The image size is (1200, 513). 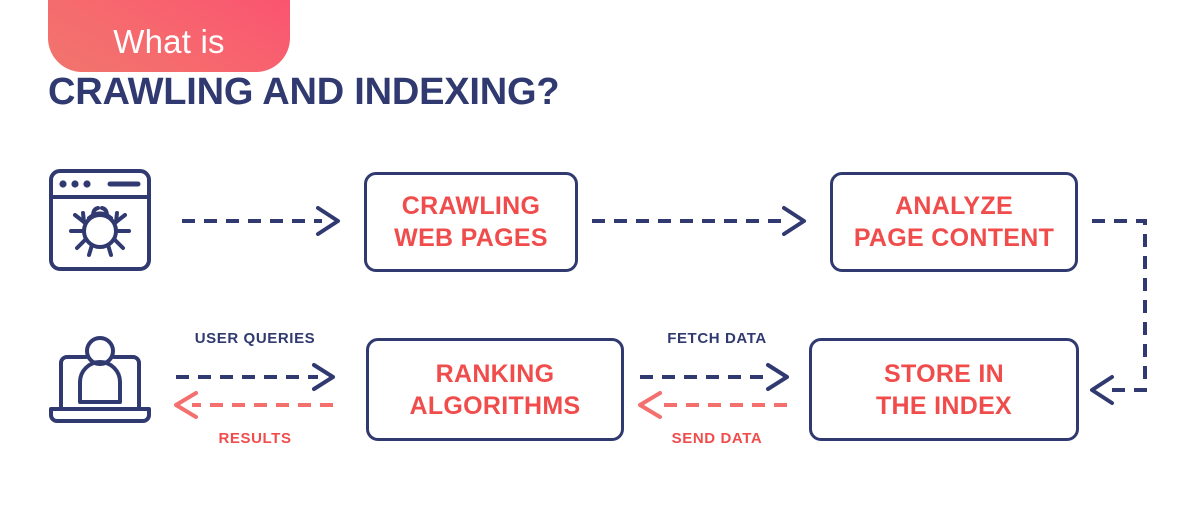 What do you see at coordinates (954, 206) in the screenshot?
I see `node-analyze-line1: ANALYZE` at bounding box center [954, 206].